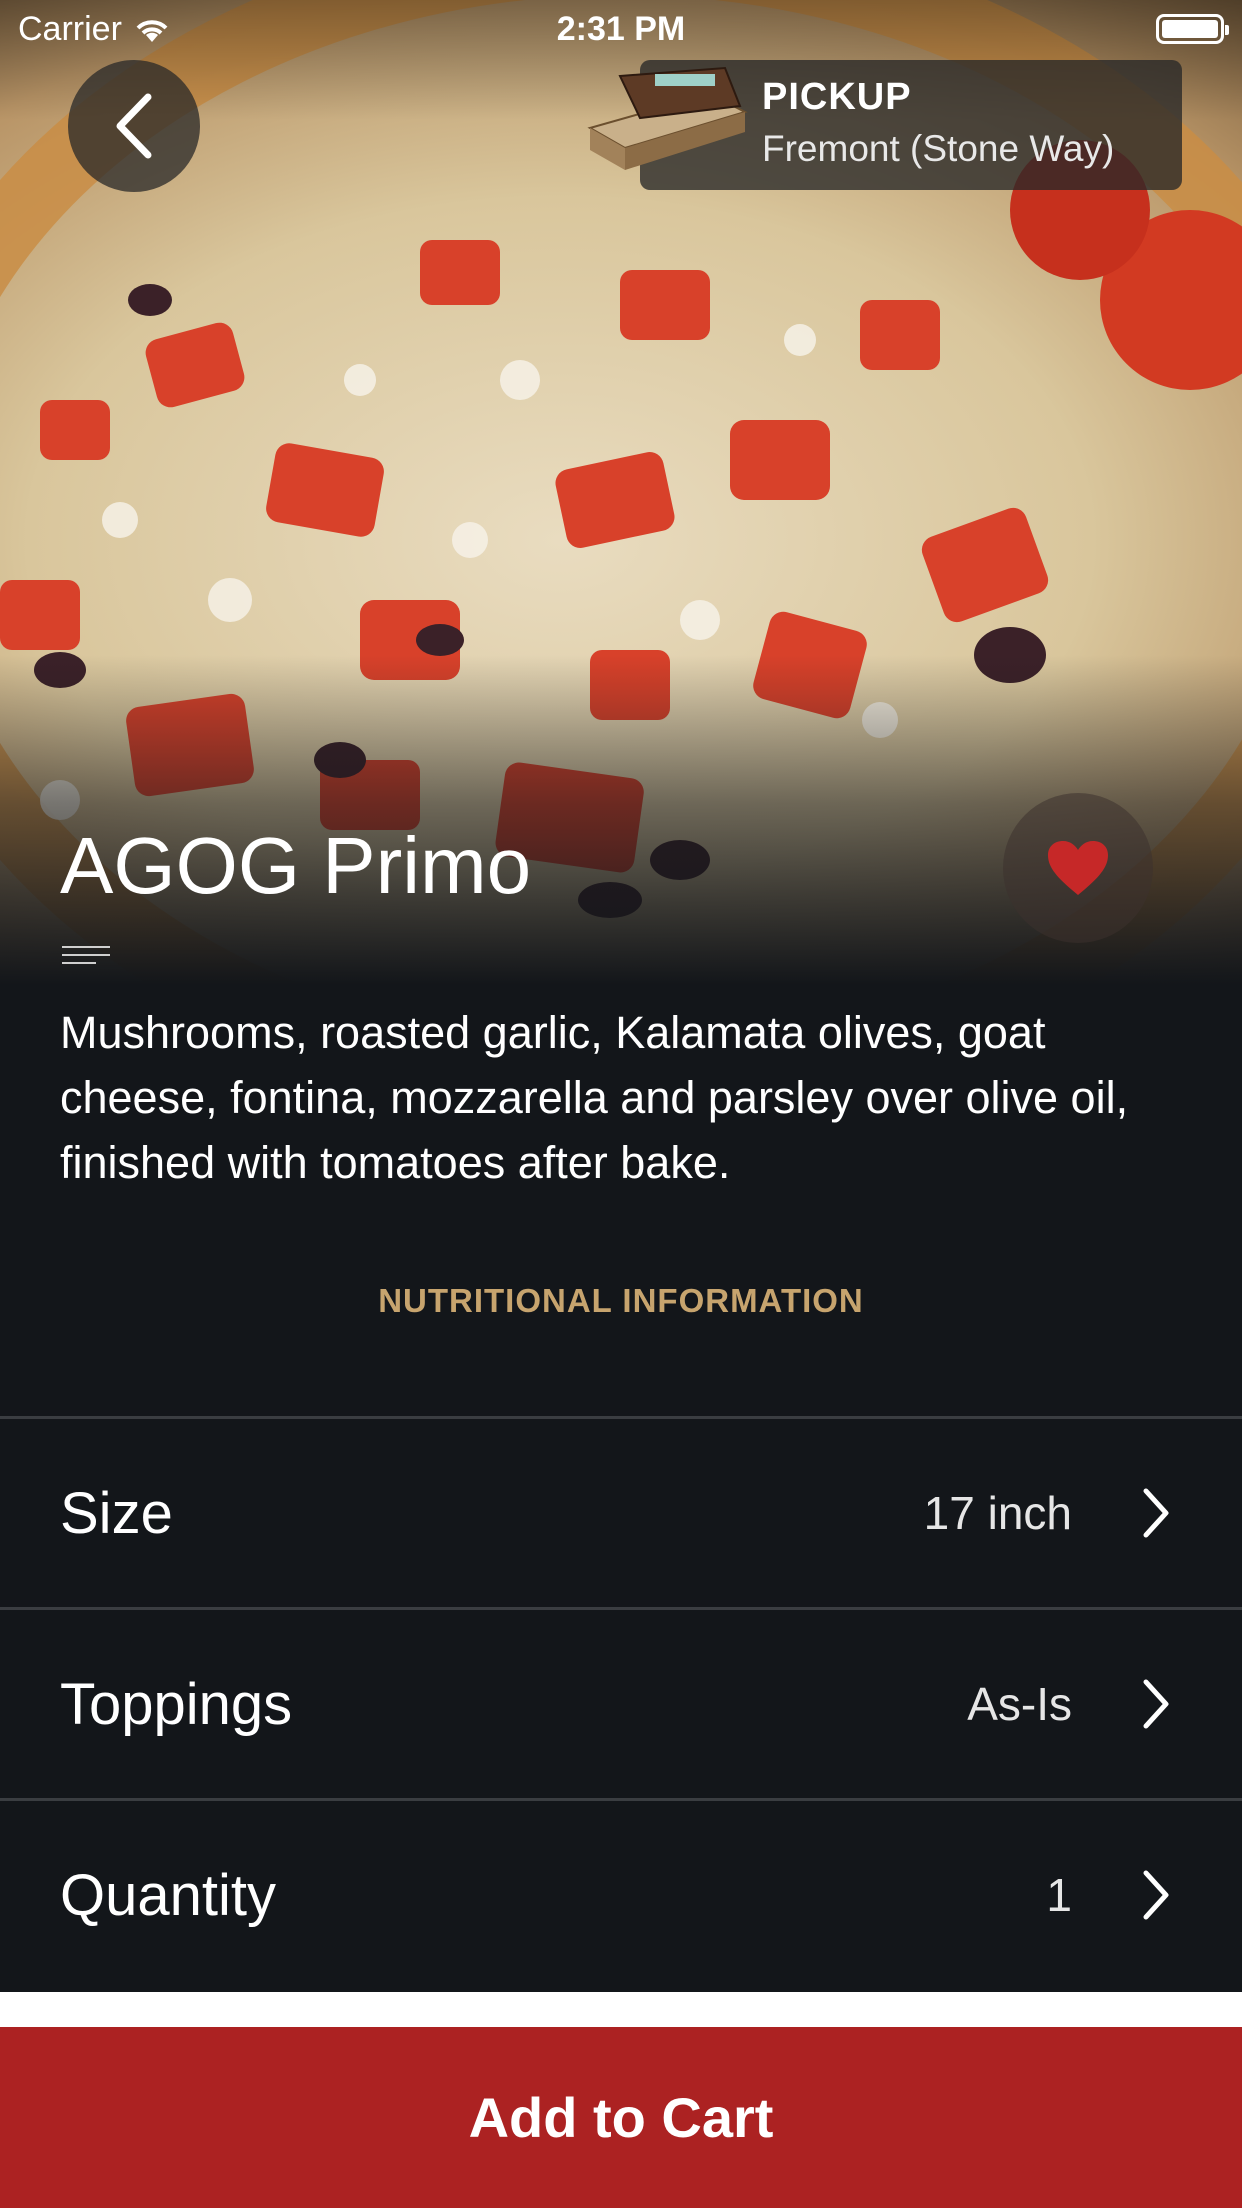  What do you see at coordinates (621, 1513) in the screenshot?
I see `option-row-size: Size 17 inch` at bounding box center [621, 1513].